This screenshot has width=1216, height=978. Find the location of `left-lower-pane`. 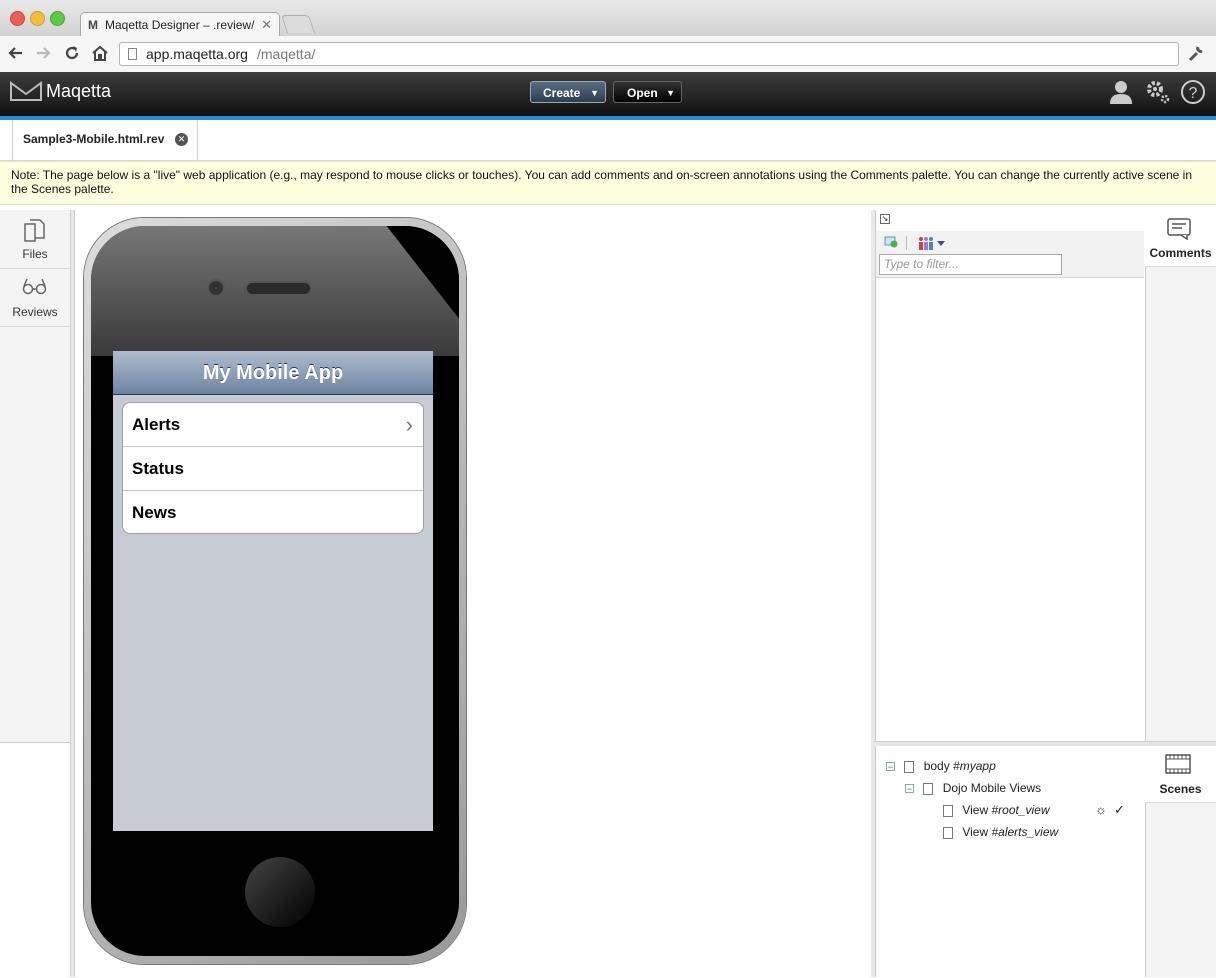

left-lower-pane is located at coordinates (35, 860).